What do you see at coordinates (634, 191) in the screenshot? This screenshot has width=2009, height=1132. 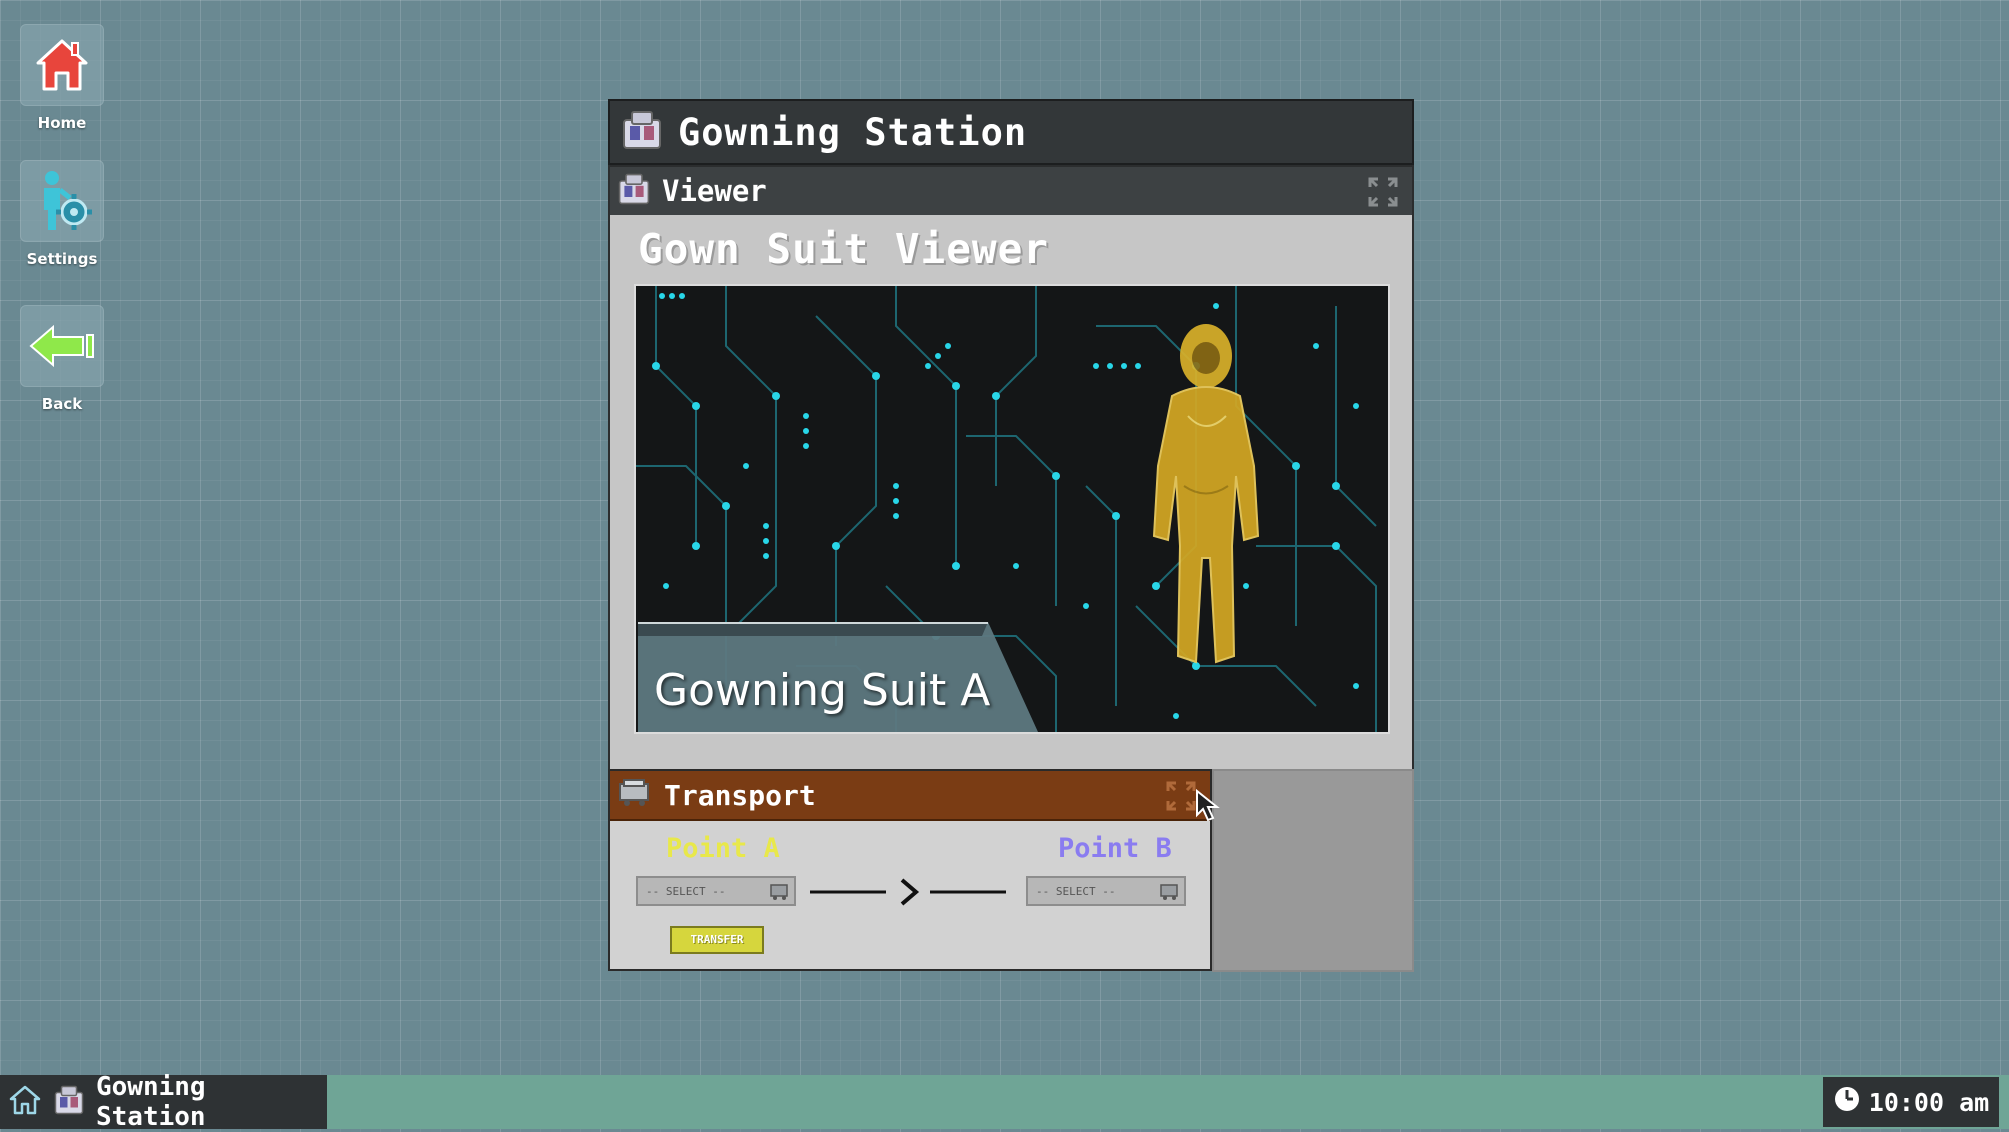 I see `viewer-app-icon` at bounding box center [634, 191].